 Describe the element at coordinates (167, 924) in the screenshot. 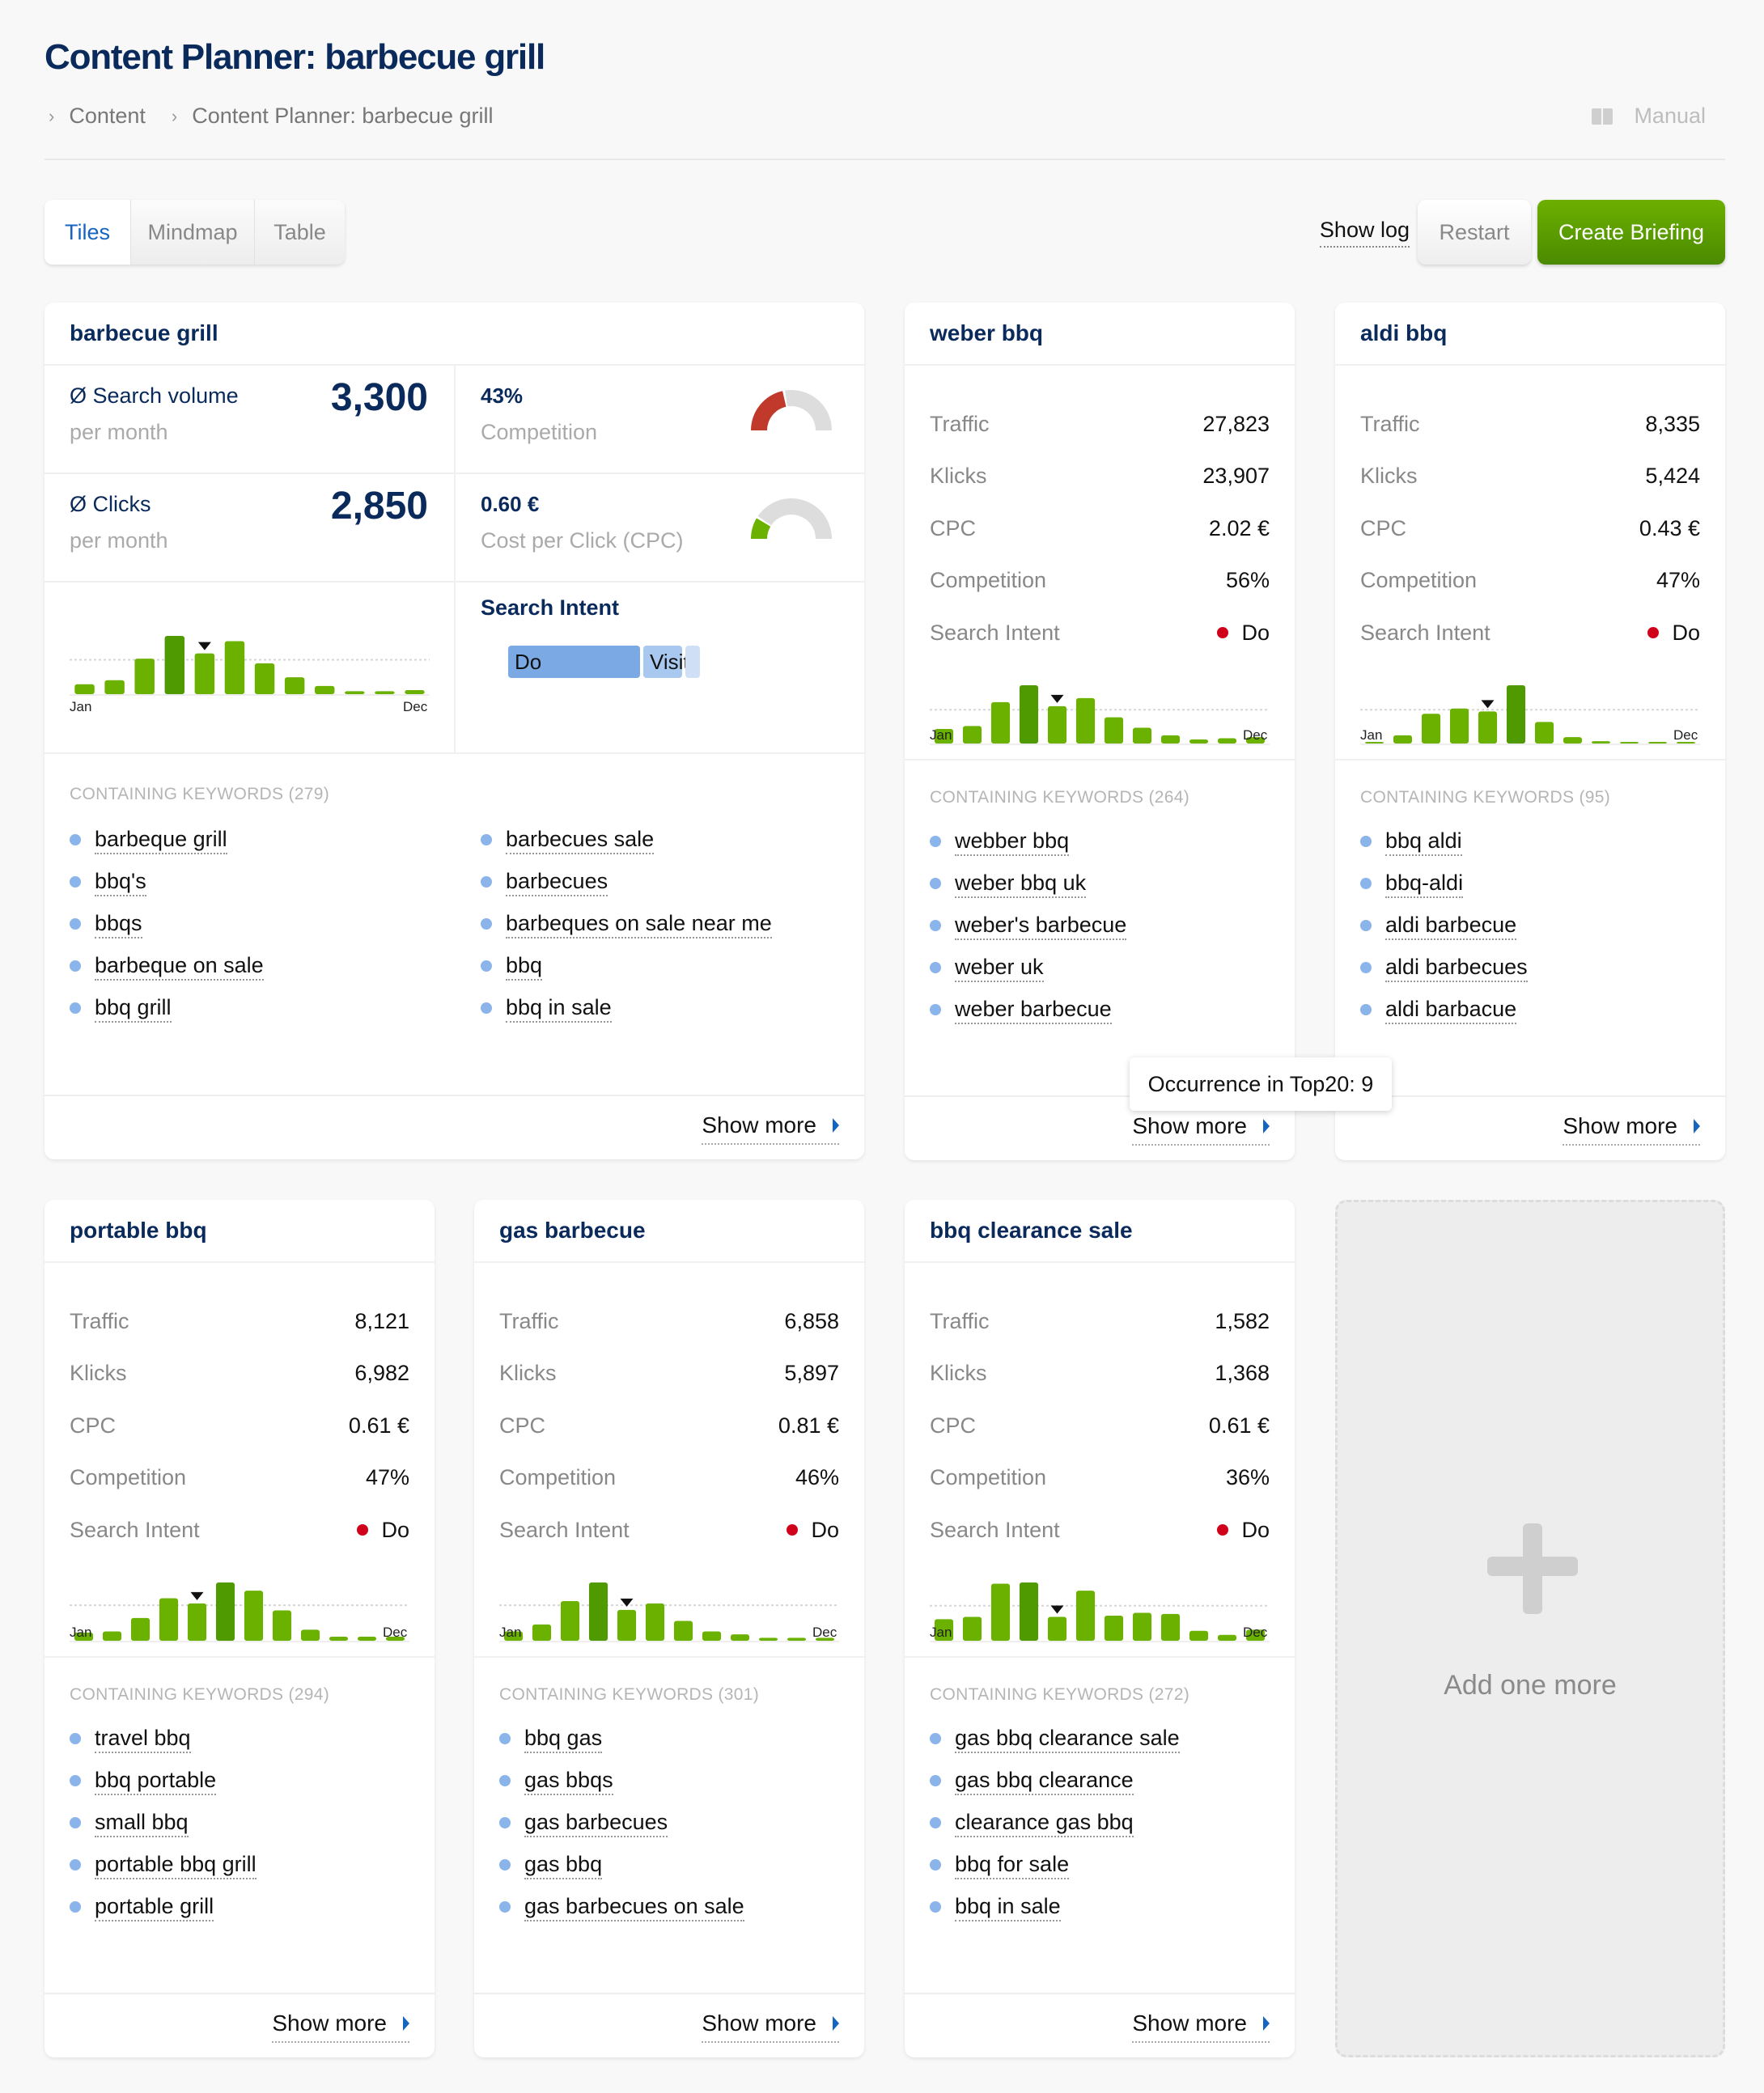

I see `keyword-item: bbqs` at that location.